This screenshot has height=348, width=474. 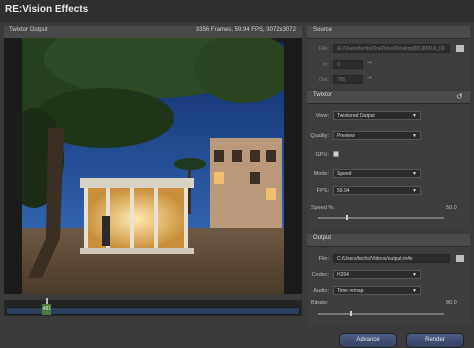 I want to click on source-section-header: Source, so click(x=388, y=32).